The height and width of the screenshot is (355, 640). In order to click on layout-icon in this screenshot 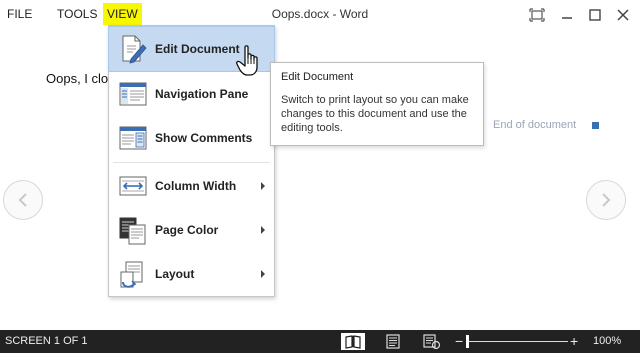, I will do `click(133, 274)`.